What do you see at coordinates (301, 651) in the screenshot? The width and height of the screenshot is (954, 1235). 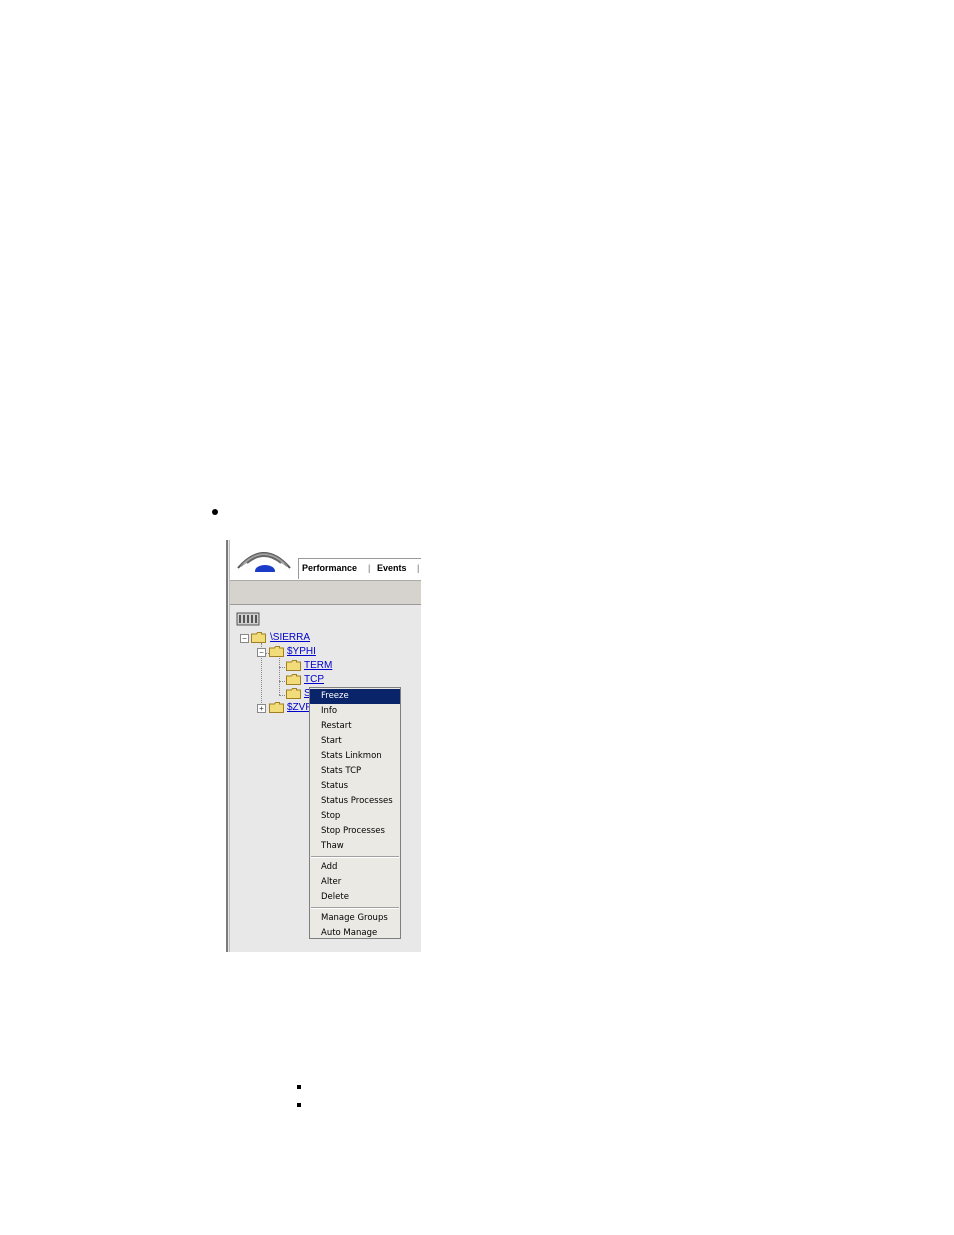 I see `tree-node-yphi: $YPHI` at bounding box center [301, 651].